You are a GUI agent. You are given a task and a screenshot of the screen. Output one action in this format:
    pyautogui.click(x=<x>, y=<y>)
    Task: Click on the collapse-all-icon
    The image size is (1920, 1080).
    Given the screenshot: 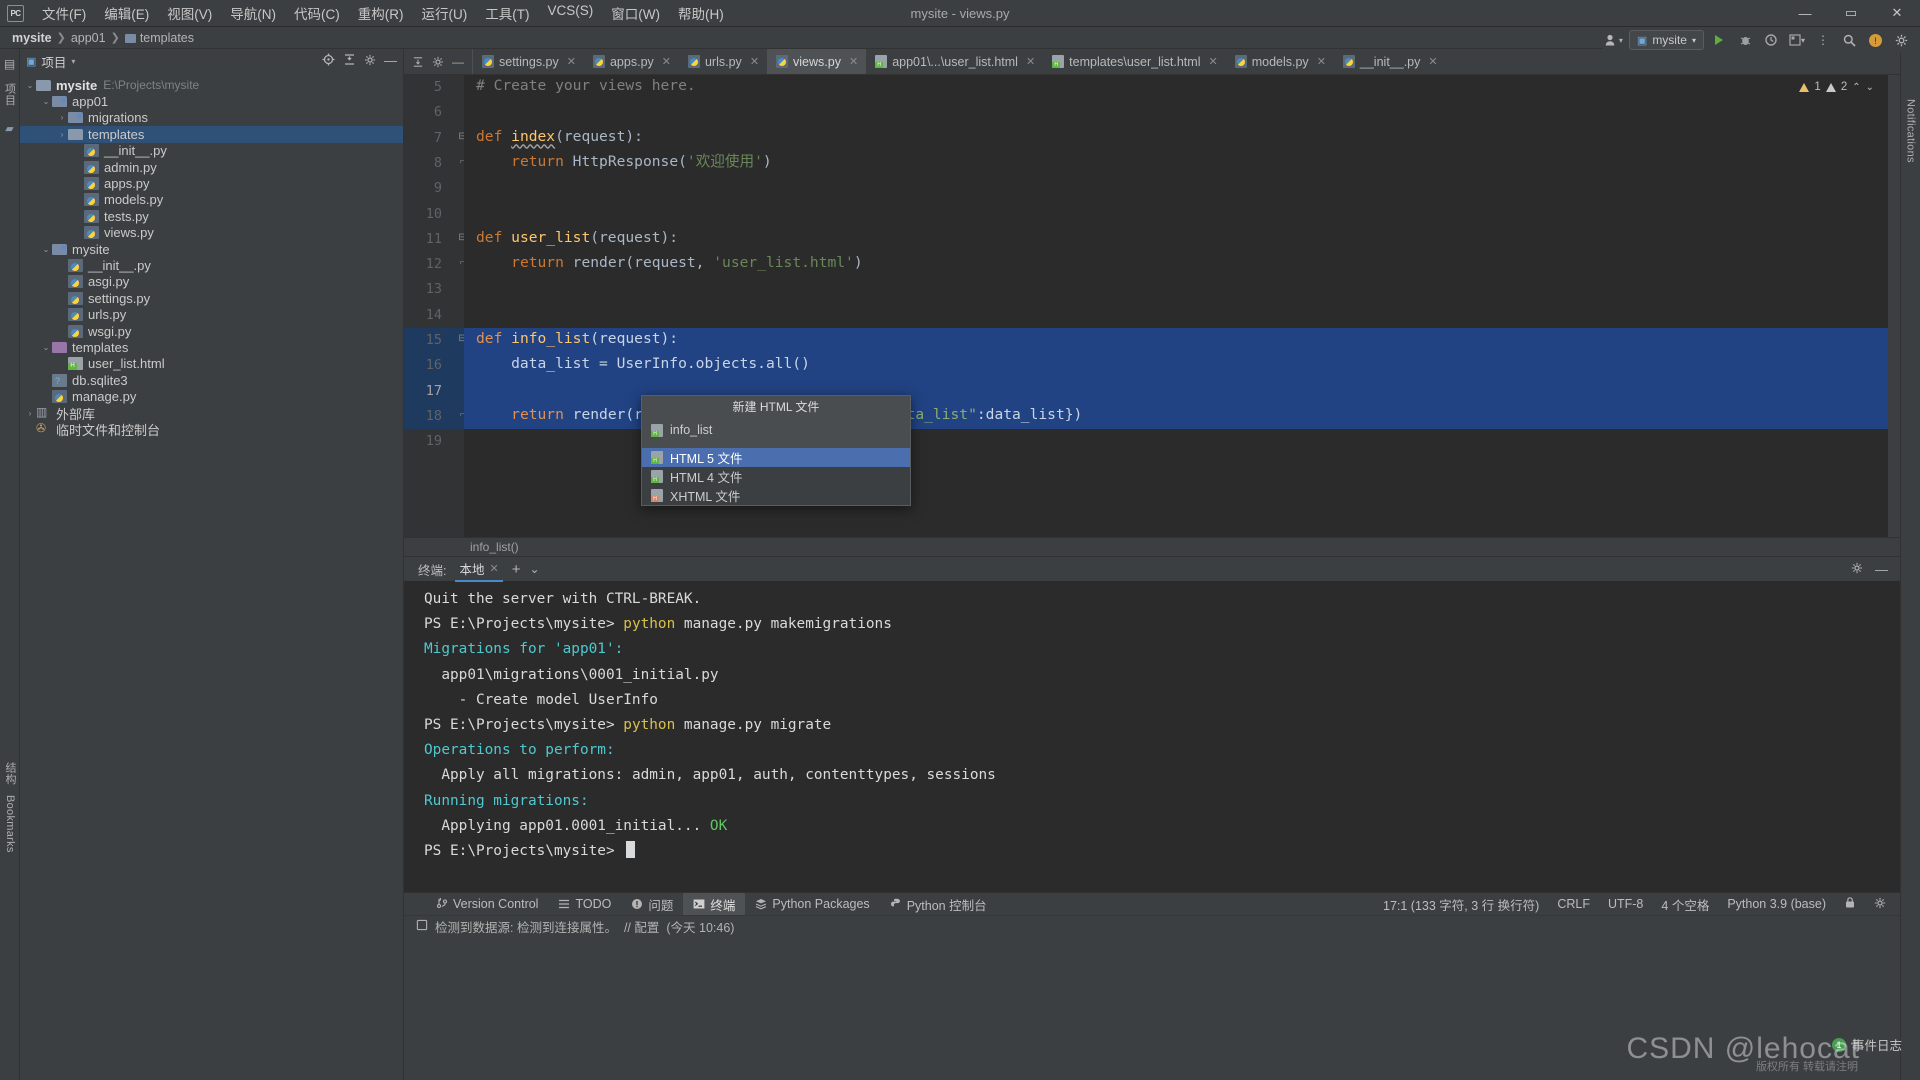 What is the action you would take?
    pyautogui.click(x=349, y=61)
    